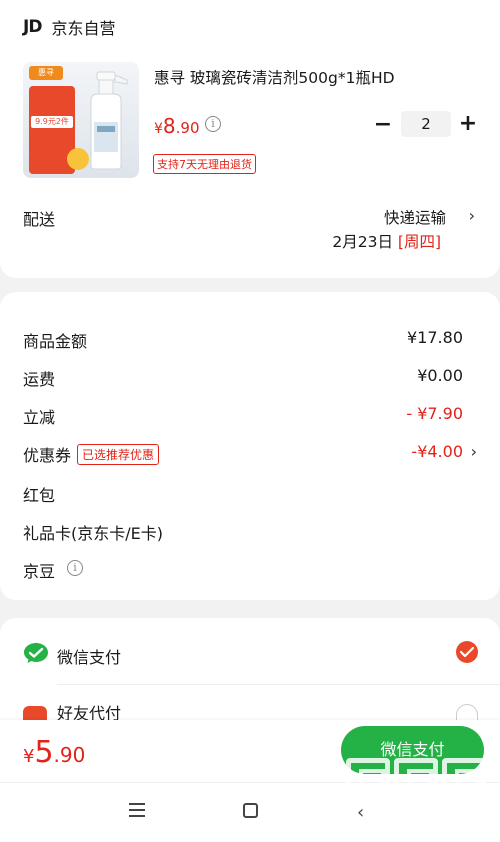 This screenshot has height=842, width=500. What do you see at coordinates (468, 123) in the screenshot?
I see `quantity-increase-button: +` at bounding box center [468, 123].